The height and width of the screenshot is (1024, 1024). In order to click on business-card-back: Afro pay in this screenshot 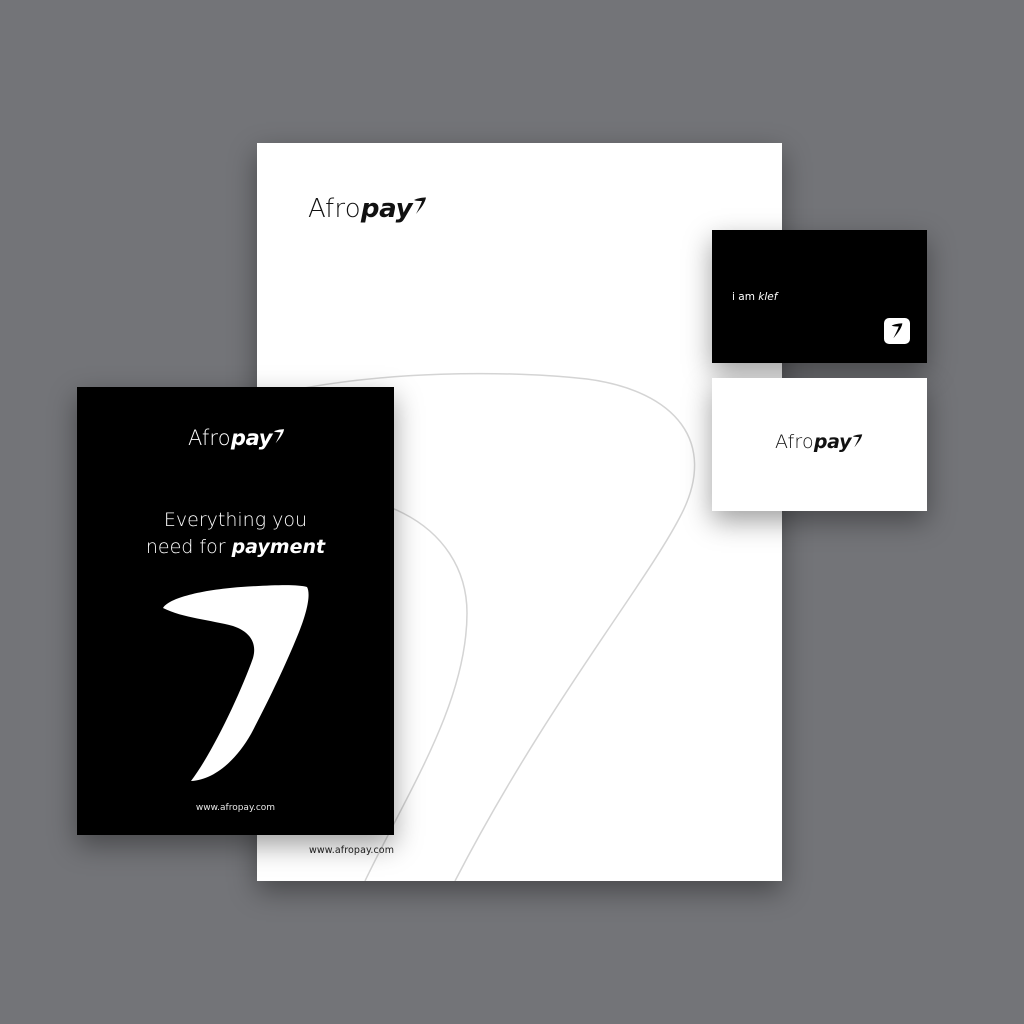, I will do `click(819, 444)`.